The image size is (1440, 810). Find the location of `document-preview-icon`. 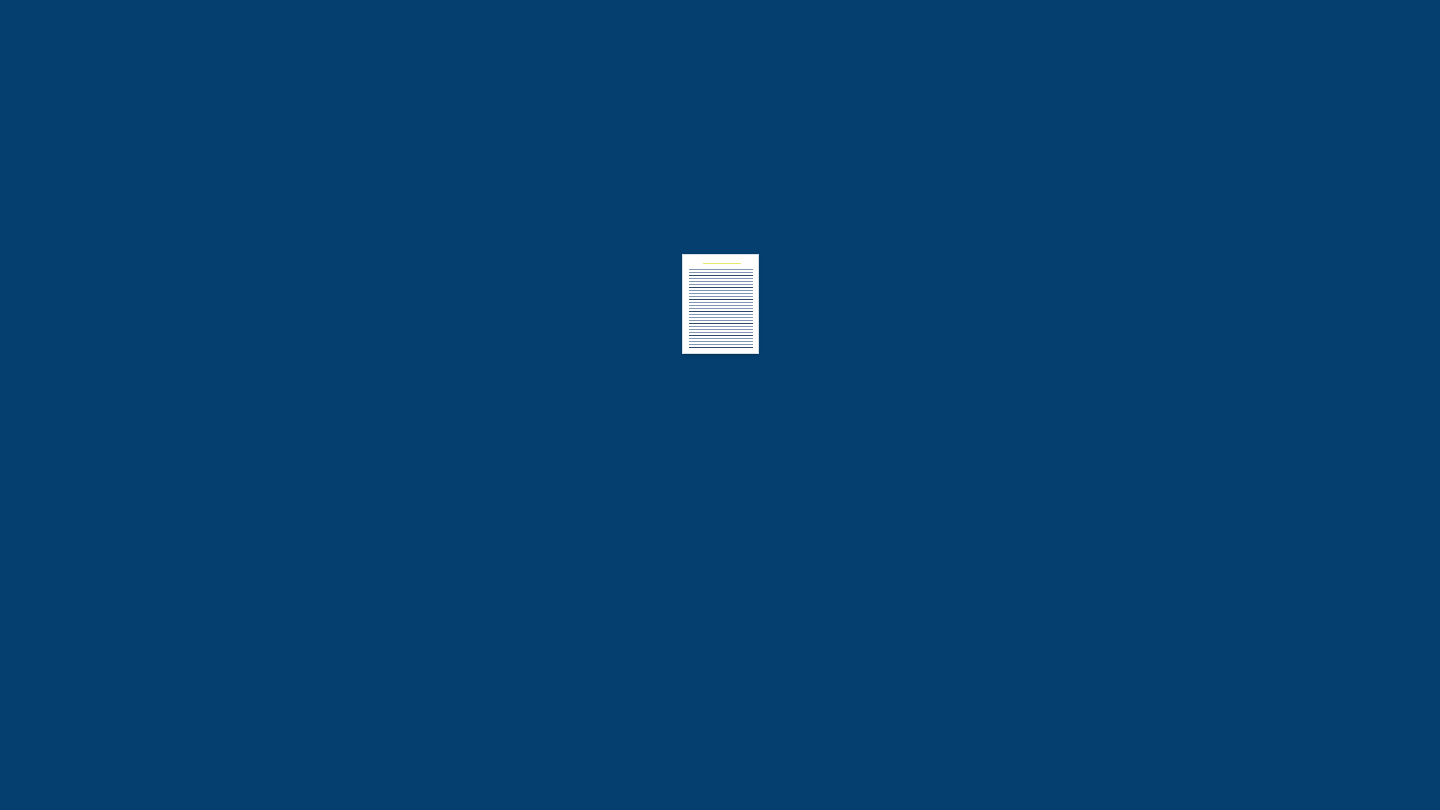

document-preview-icon is located at coordinates (720, 304).